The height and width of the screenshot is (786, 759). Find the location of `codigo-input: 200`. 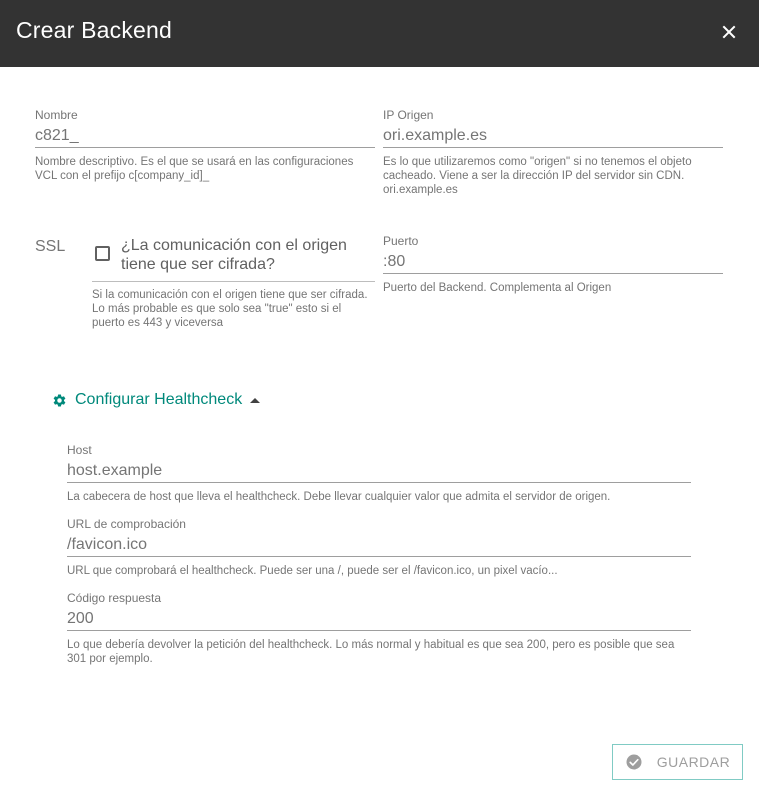

codigo-input: 200 is located at coordinates (379, 619).